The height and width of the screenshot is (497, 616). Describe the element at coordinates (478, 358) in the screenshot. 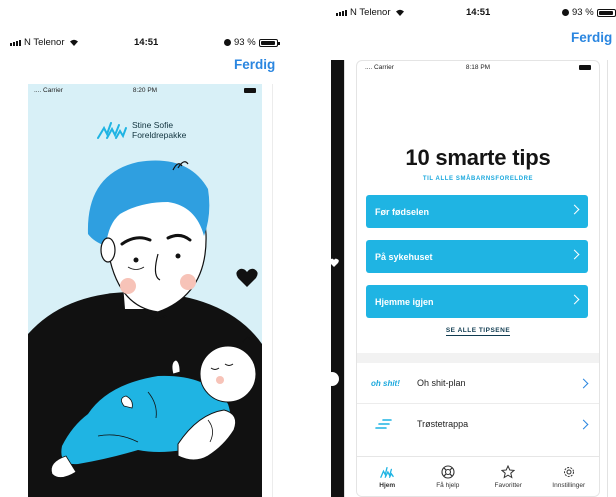

I see `section-divider` at that location.